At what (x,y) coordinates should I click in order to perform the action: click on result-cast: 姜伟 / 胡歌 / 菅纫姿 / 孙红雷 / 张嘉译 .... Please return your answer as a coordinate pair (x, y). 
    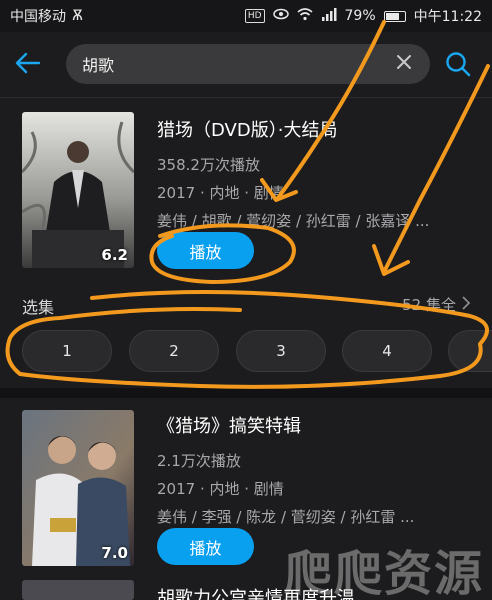
    Looking at the image, I should click on (293, 221).